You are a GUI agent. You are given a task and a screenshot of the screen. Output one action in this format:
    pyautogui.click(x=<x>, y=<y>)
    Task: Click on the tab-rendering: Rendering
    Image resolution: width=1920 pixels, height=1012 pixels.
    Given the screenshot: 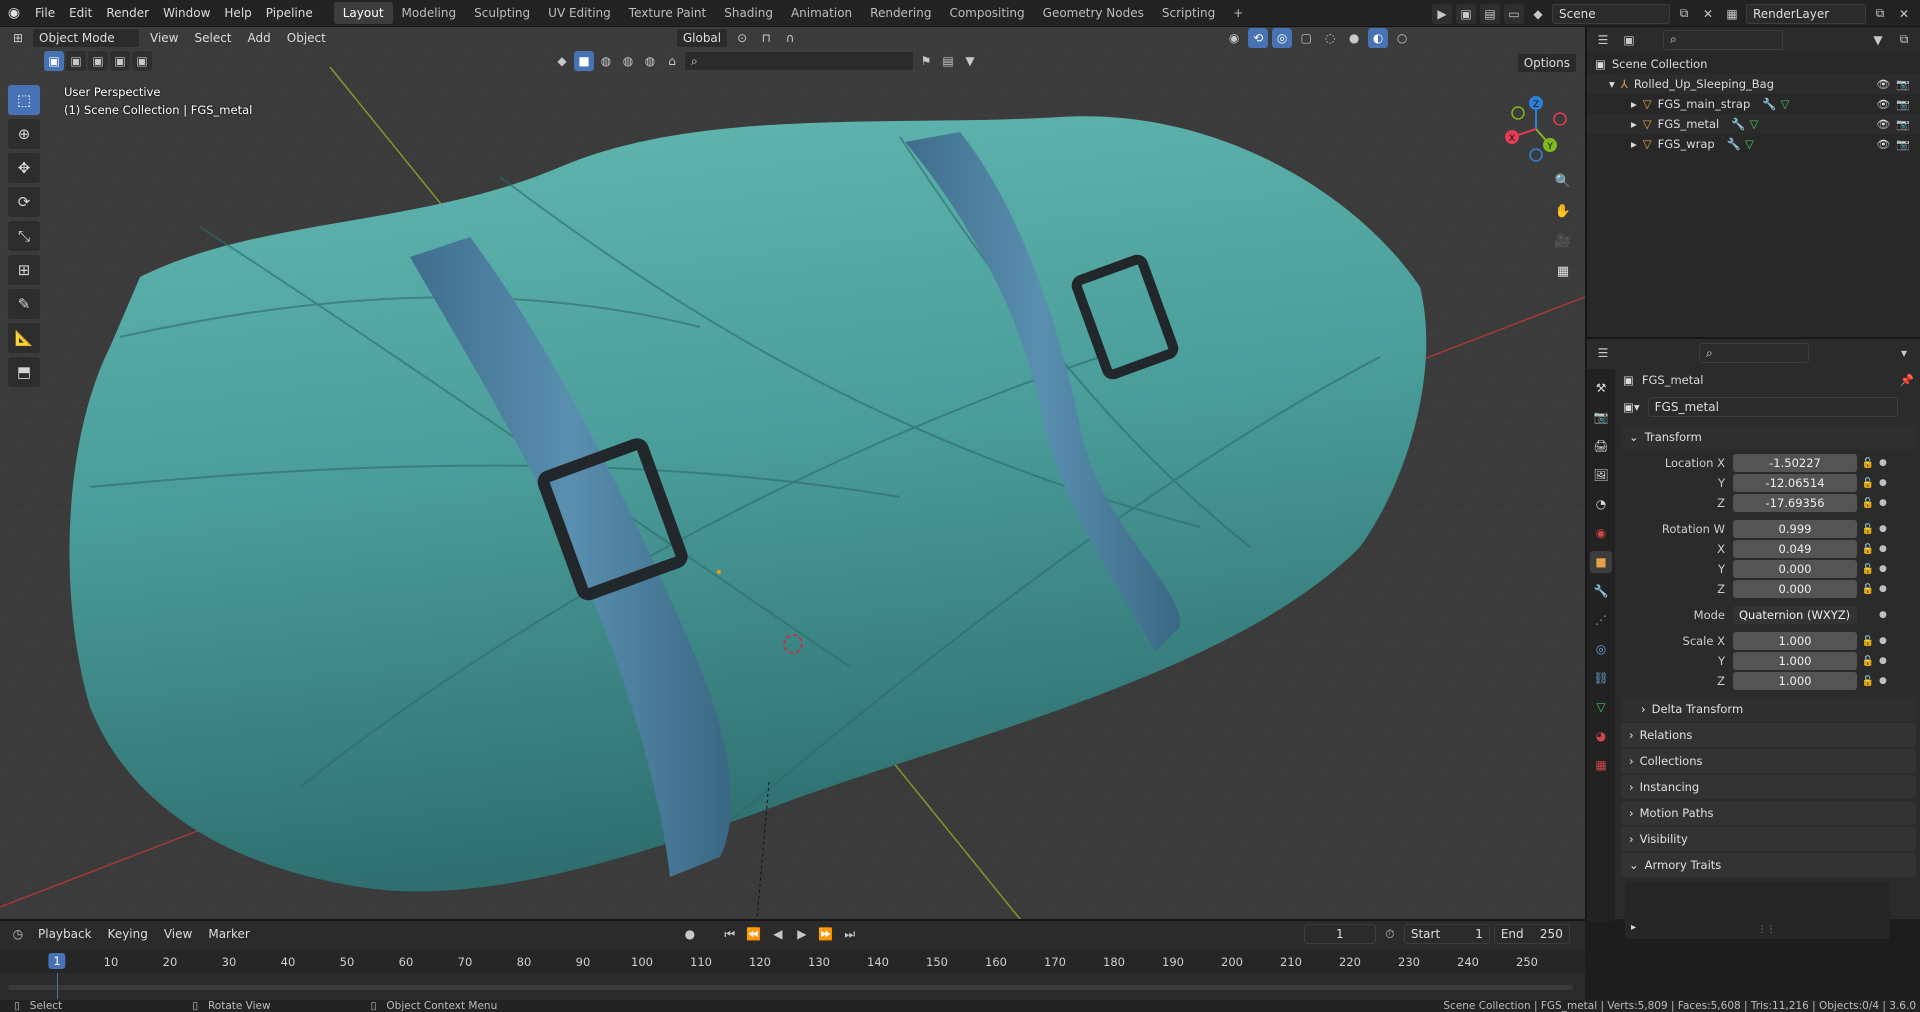 What is the action you would take?
    pyautogui.click(x=900, y=13)
    